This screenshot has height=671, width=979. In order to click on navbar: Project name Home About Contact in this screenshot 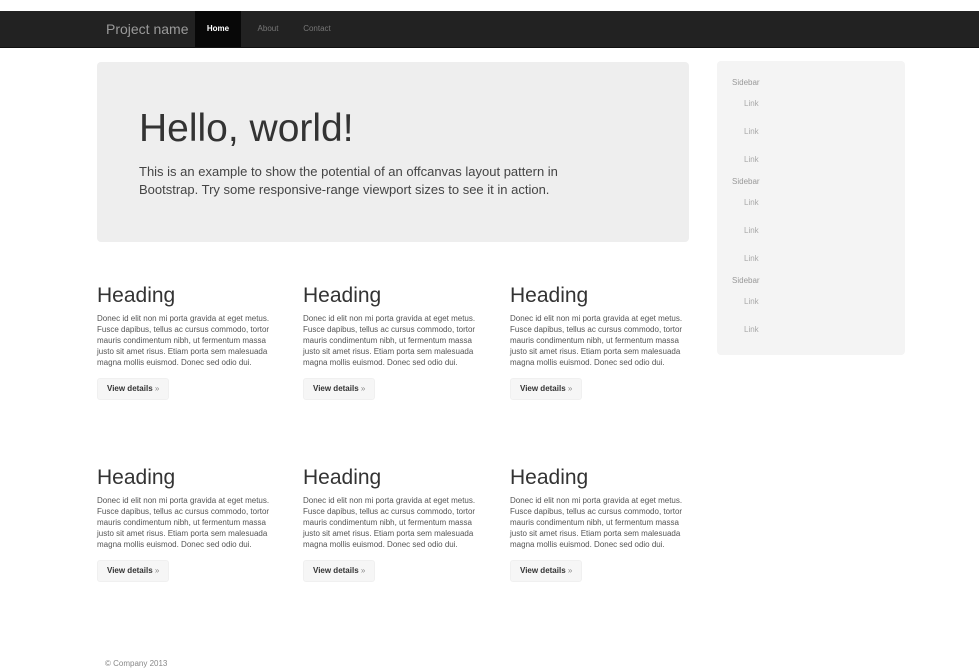, I will do `click(489, 29)`.